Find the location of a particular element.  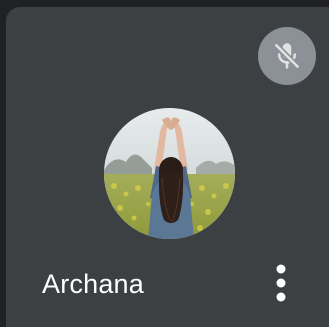

mic-off-icon is located at coordinates (287, 56).